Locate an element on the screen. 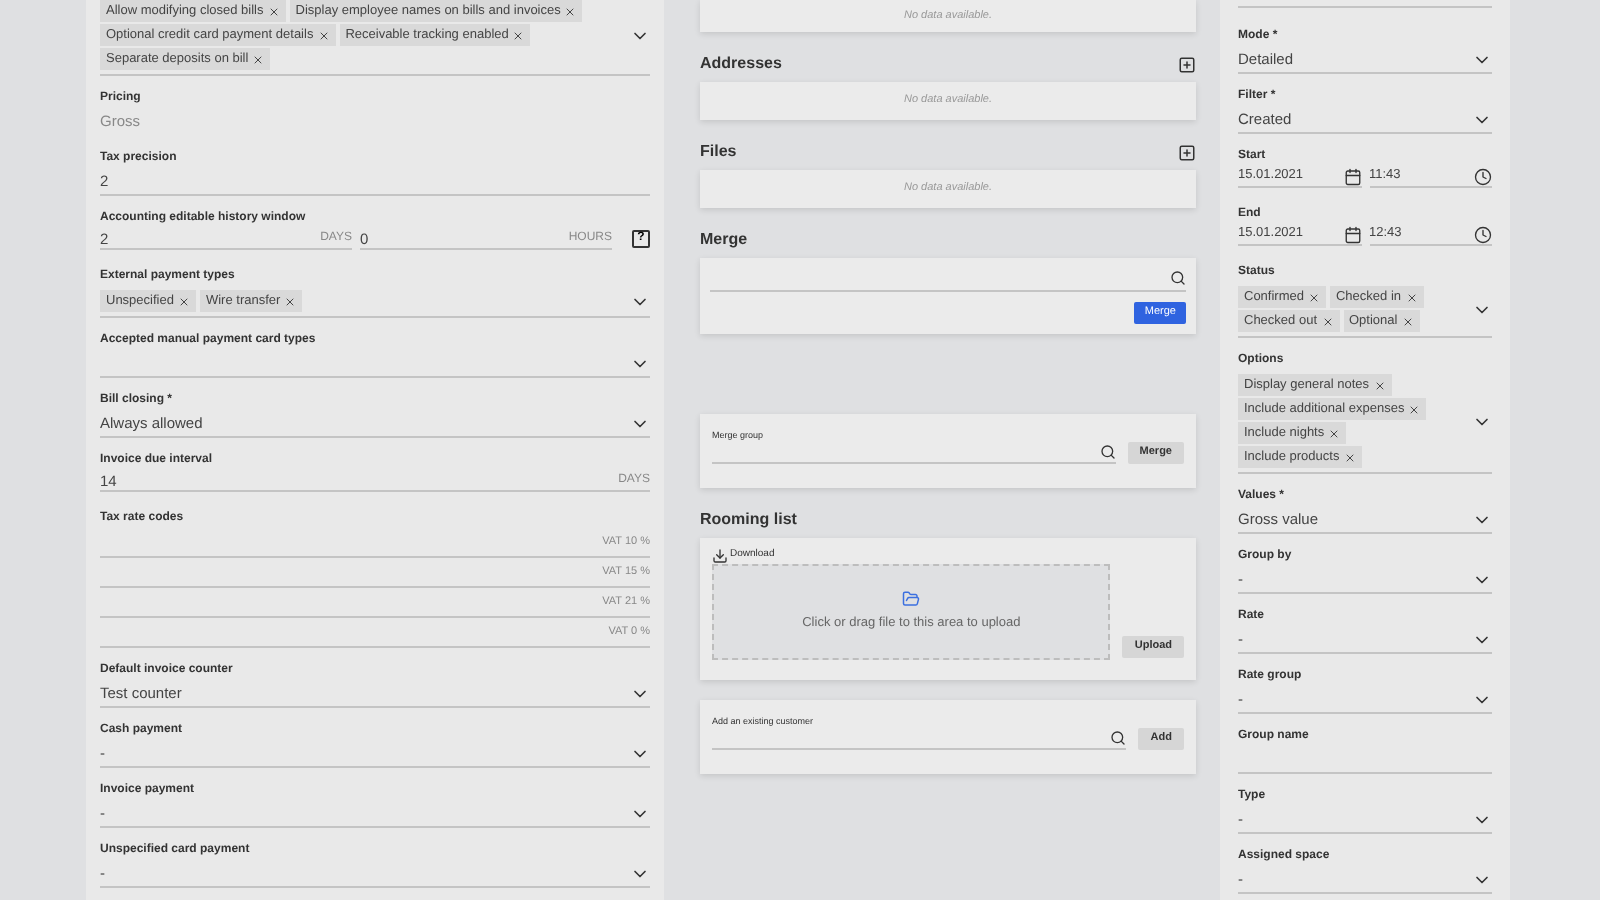 The image size is (1600, 900). section-heading: Addresses is located at coordinates (741, 64).